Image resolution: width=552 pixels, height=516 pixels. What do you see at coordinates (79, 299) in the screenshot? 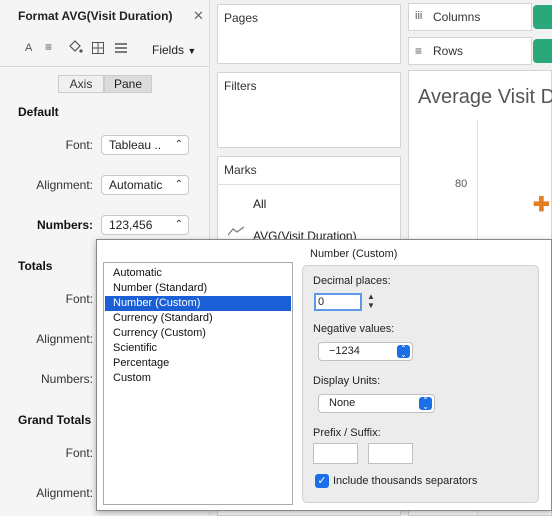
I see `totals-font-label: Font:` at bounding box center [79, 299].